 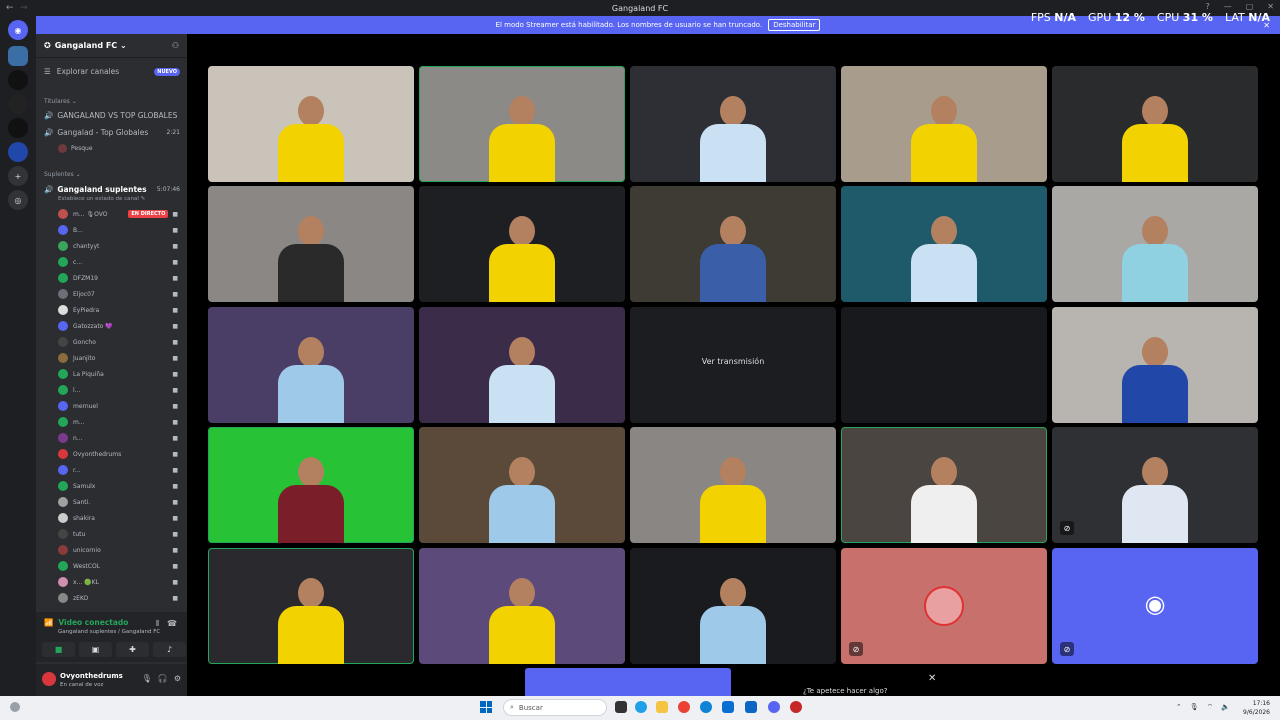 I want to click on channel-status: Establece un estado de canal ✎, so click(x=101, y=199).